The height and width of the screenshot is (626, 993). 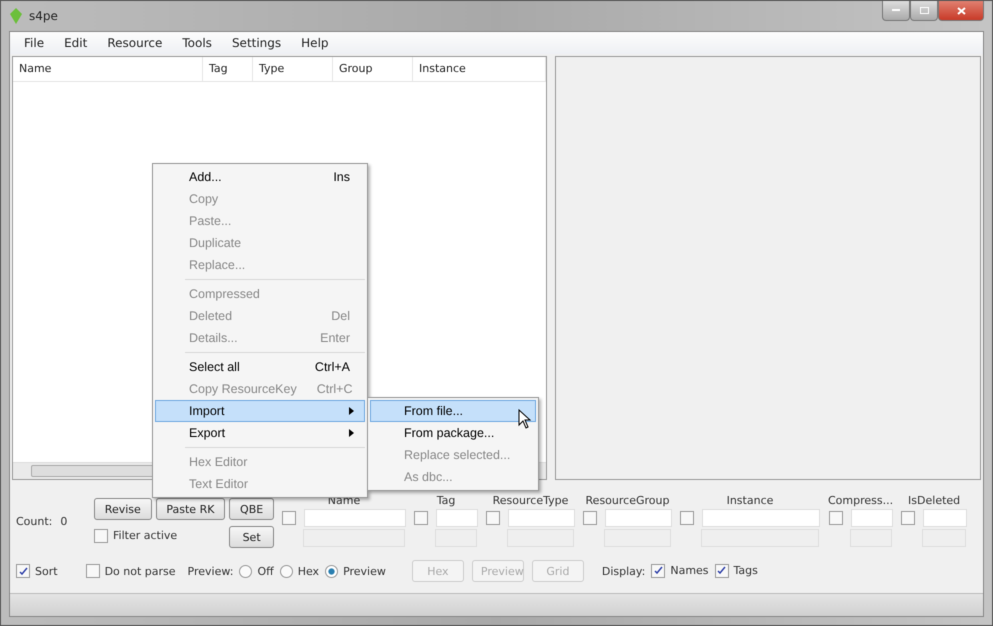 What do you see at coordinates (524, 419) in the screenshot?
I see `mouse-cursor-icon` at bounding box center [524, 419].